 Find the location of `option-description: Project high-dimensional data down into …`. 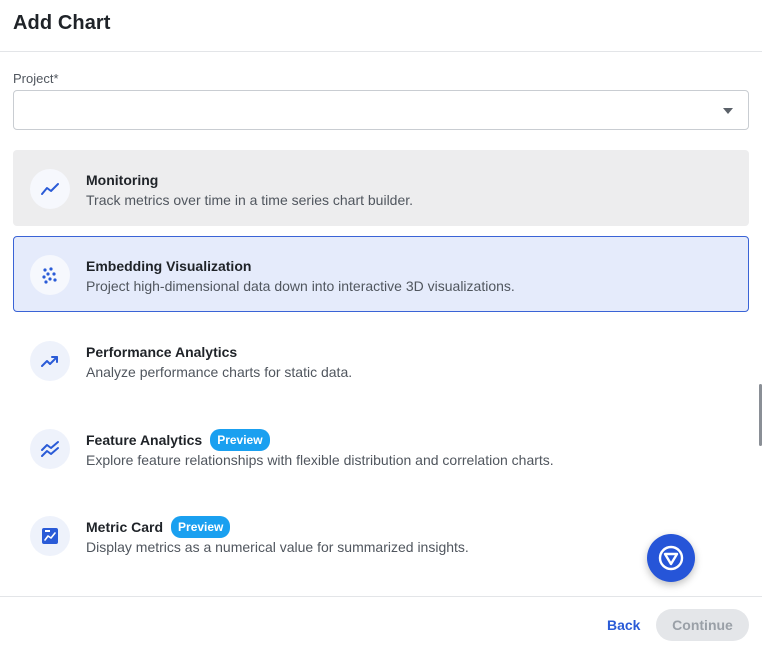

option-description: Project high-dimensional data down into … is located at coordinates (300, 286).